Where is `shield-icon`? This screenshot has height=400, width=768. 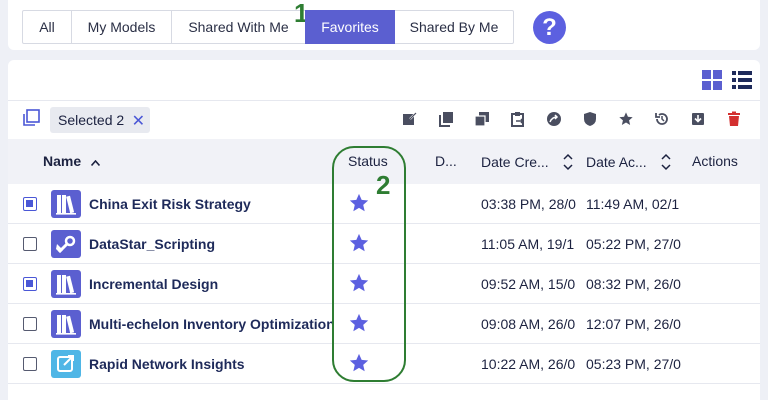
shield-icon is located at coordinates (591, 120).